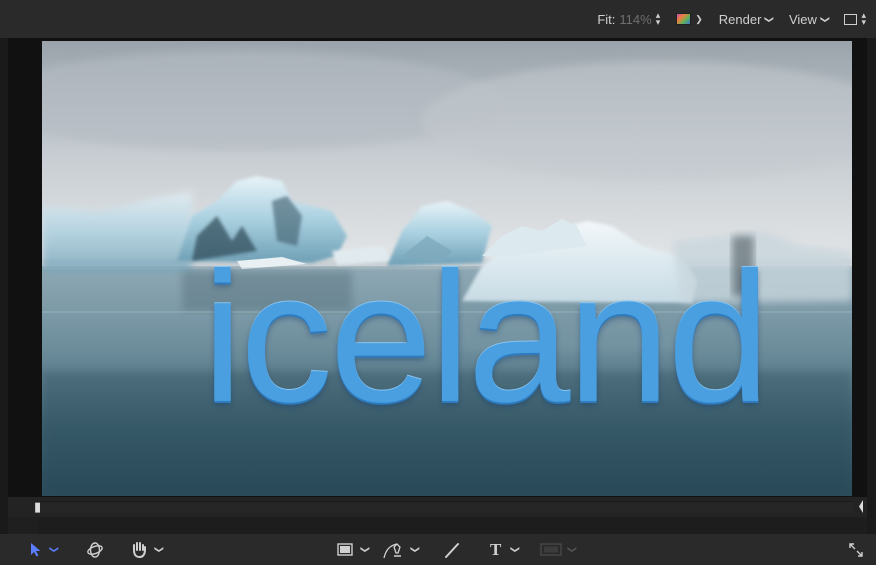  I want to click on render-label: Render, so click(740, 19).